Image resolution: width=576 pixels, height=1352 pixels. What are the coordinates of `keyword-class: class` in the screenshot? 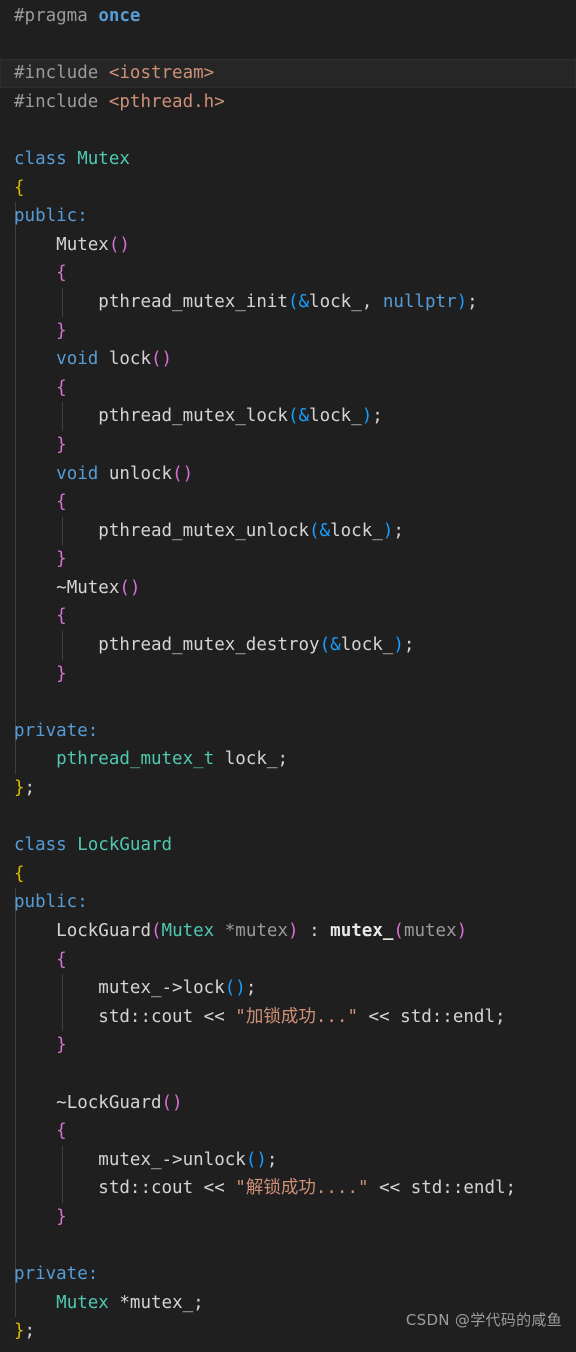 It's located at (40, 158).